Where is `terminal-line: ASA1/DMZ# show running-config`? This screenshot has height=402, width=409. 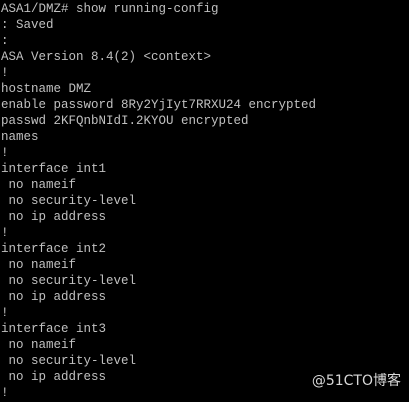
terminal-line: ASA1/DMZ# show running-config is located at coordinates (110, 9).